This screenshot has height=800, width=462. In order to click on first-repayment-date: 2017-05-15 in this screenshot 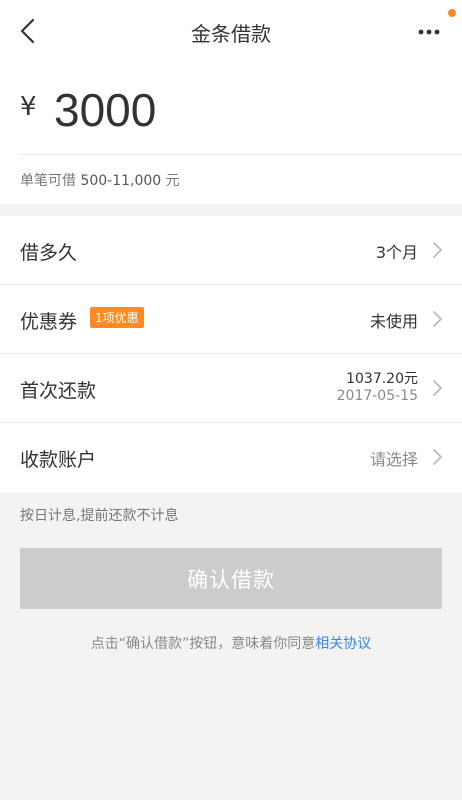, I will do `click(377, 396)`.